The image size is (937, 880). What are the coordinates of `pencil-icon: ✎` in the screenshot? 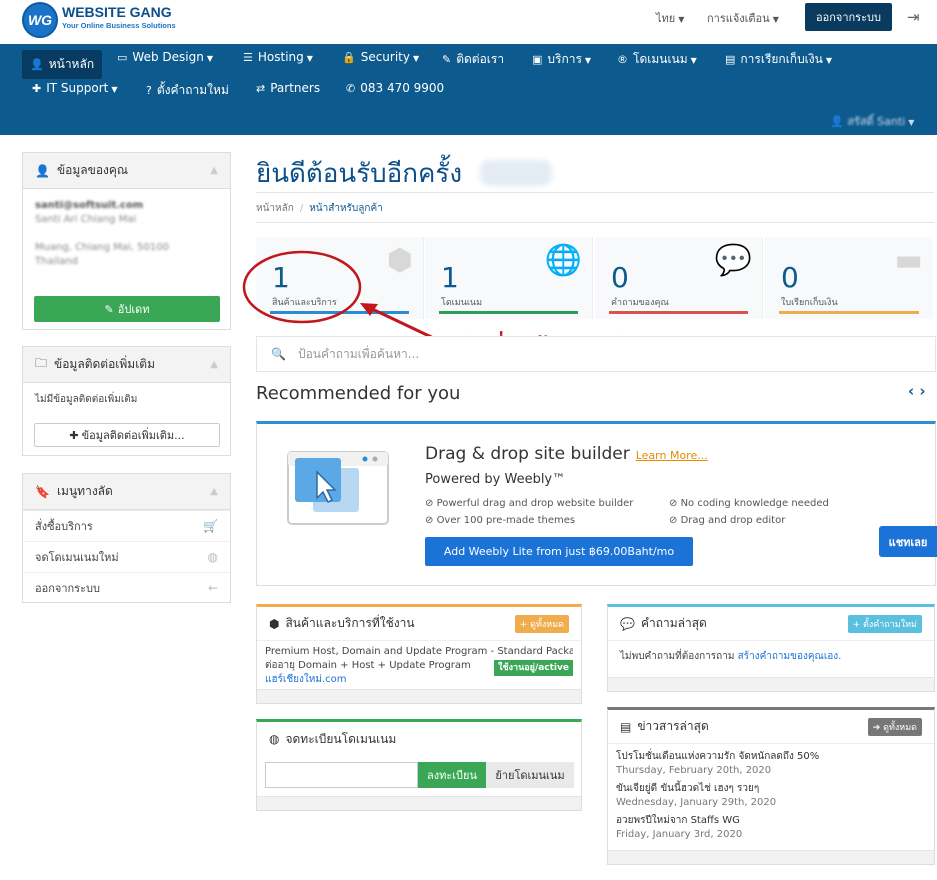 It's located at (109, 309).